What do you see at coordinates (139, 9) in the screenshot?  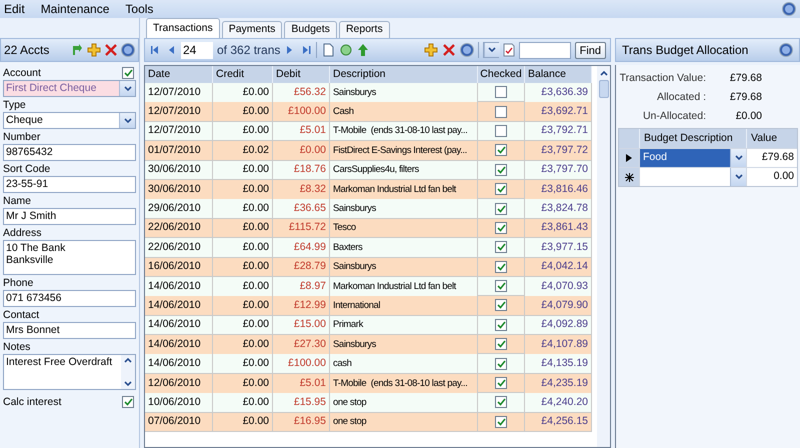 I see `menu-item: Tools` at bounding box center [139, 9].